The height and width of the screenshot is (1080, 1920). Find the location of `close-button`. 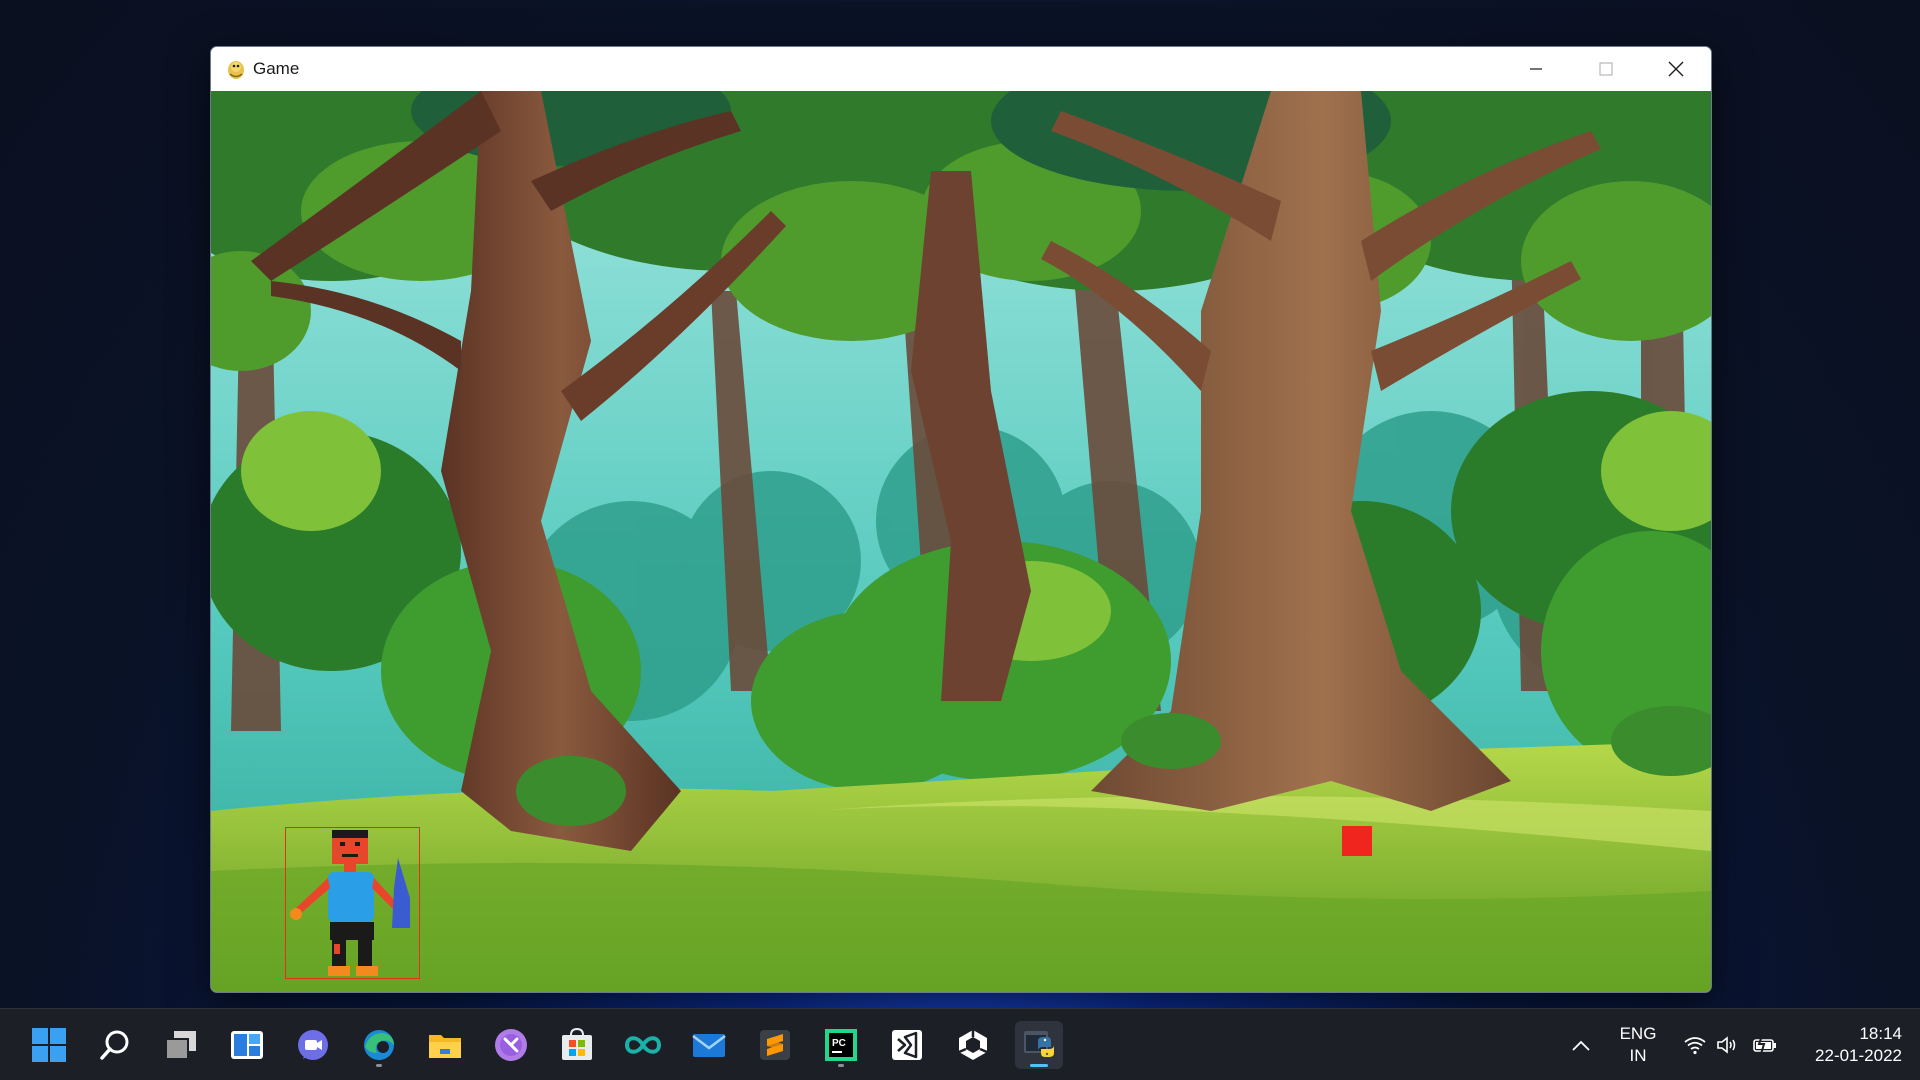

close-button is located at coordinates (1676, 69).